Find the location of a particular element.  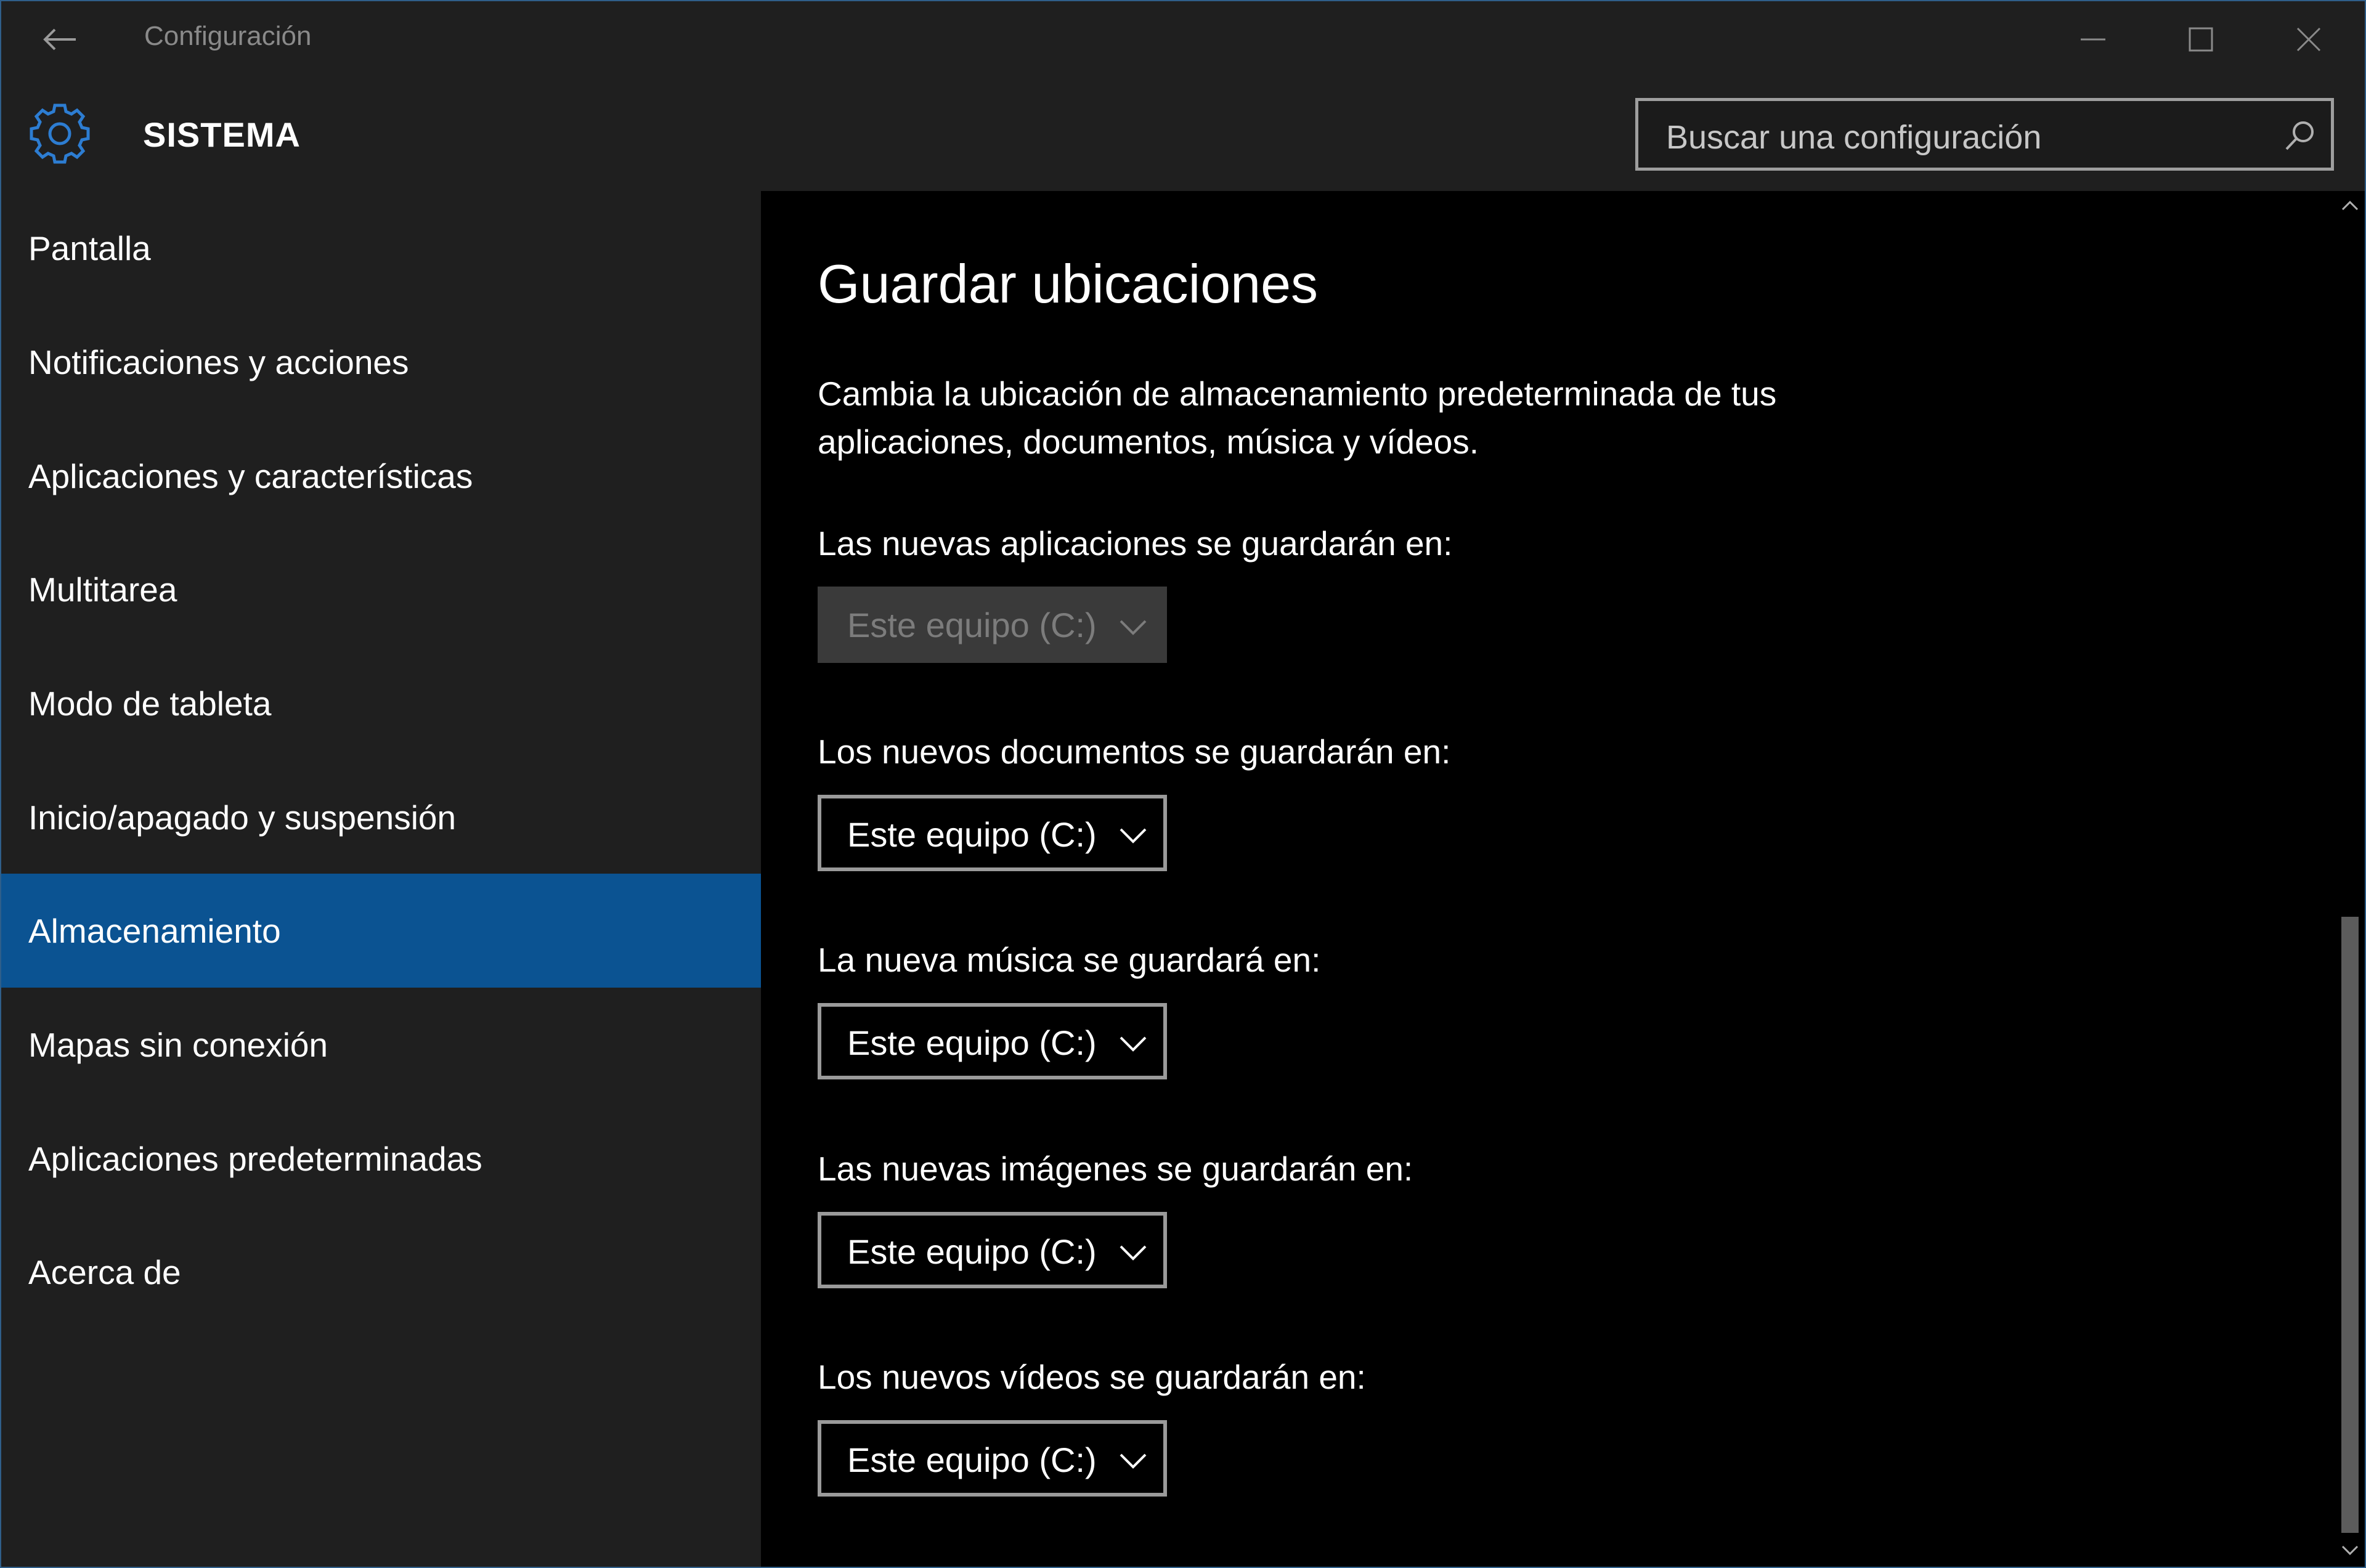

page-title: Guardar ubicaciones is located at coordinates (1068, 283).